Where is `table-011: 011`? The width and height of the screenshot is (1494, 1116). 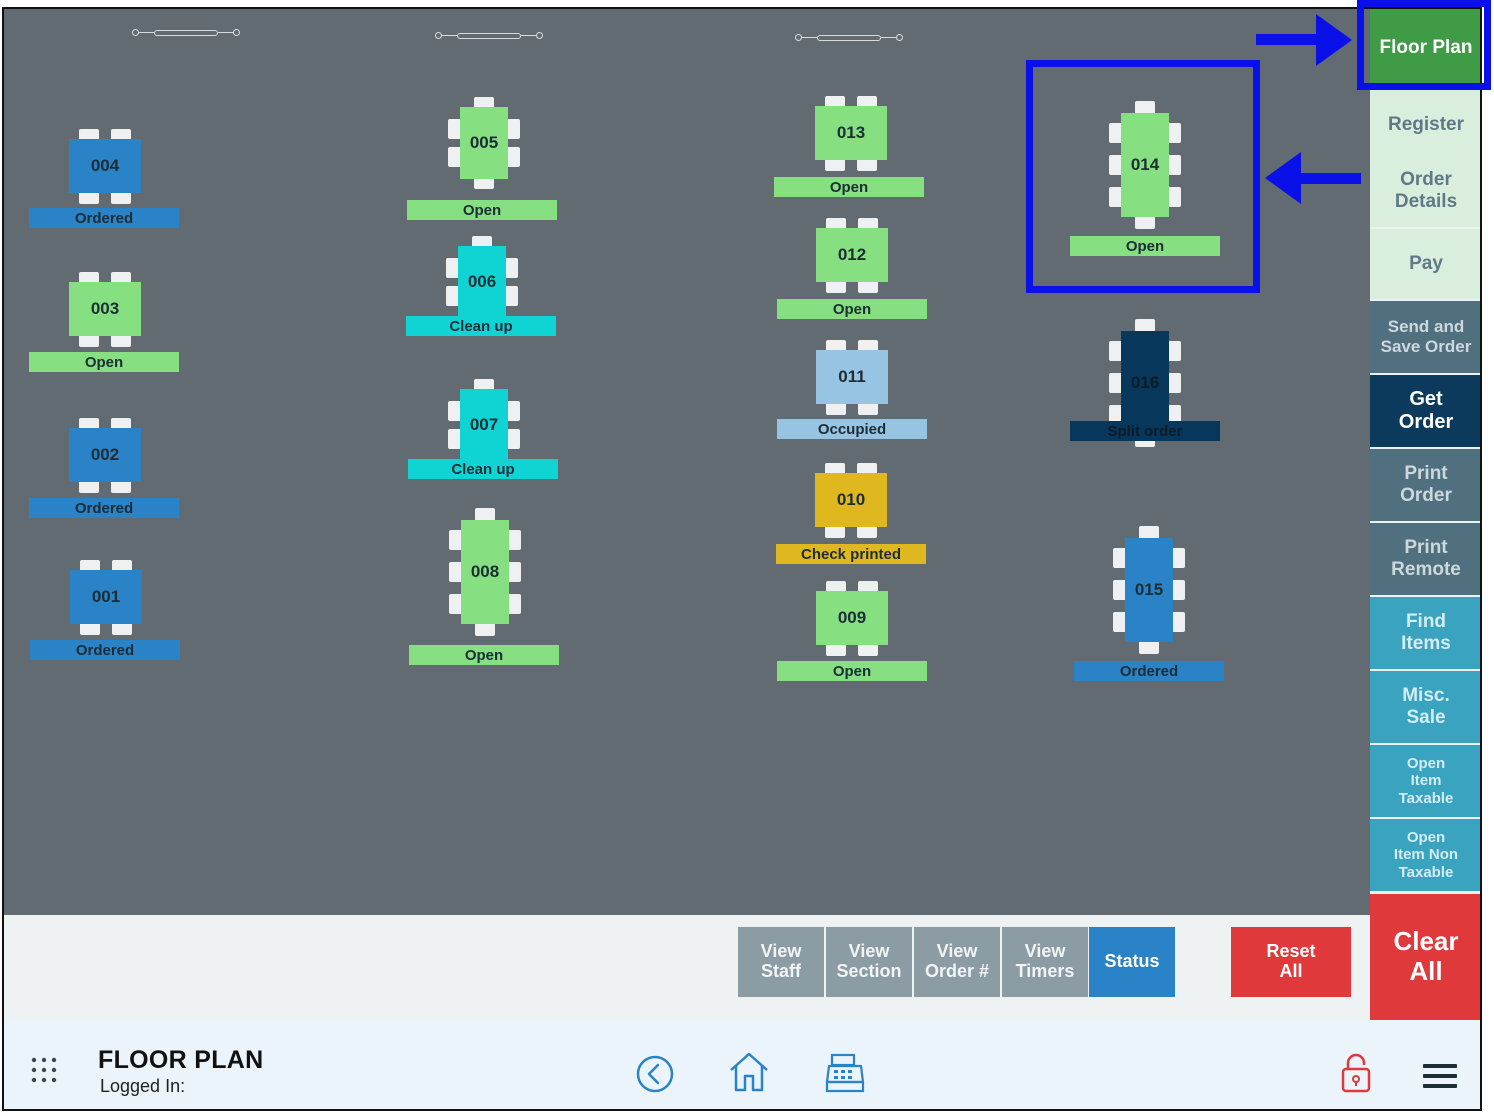 table-011: 011 is located at coordinates (852, 378).